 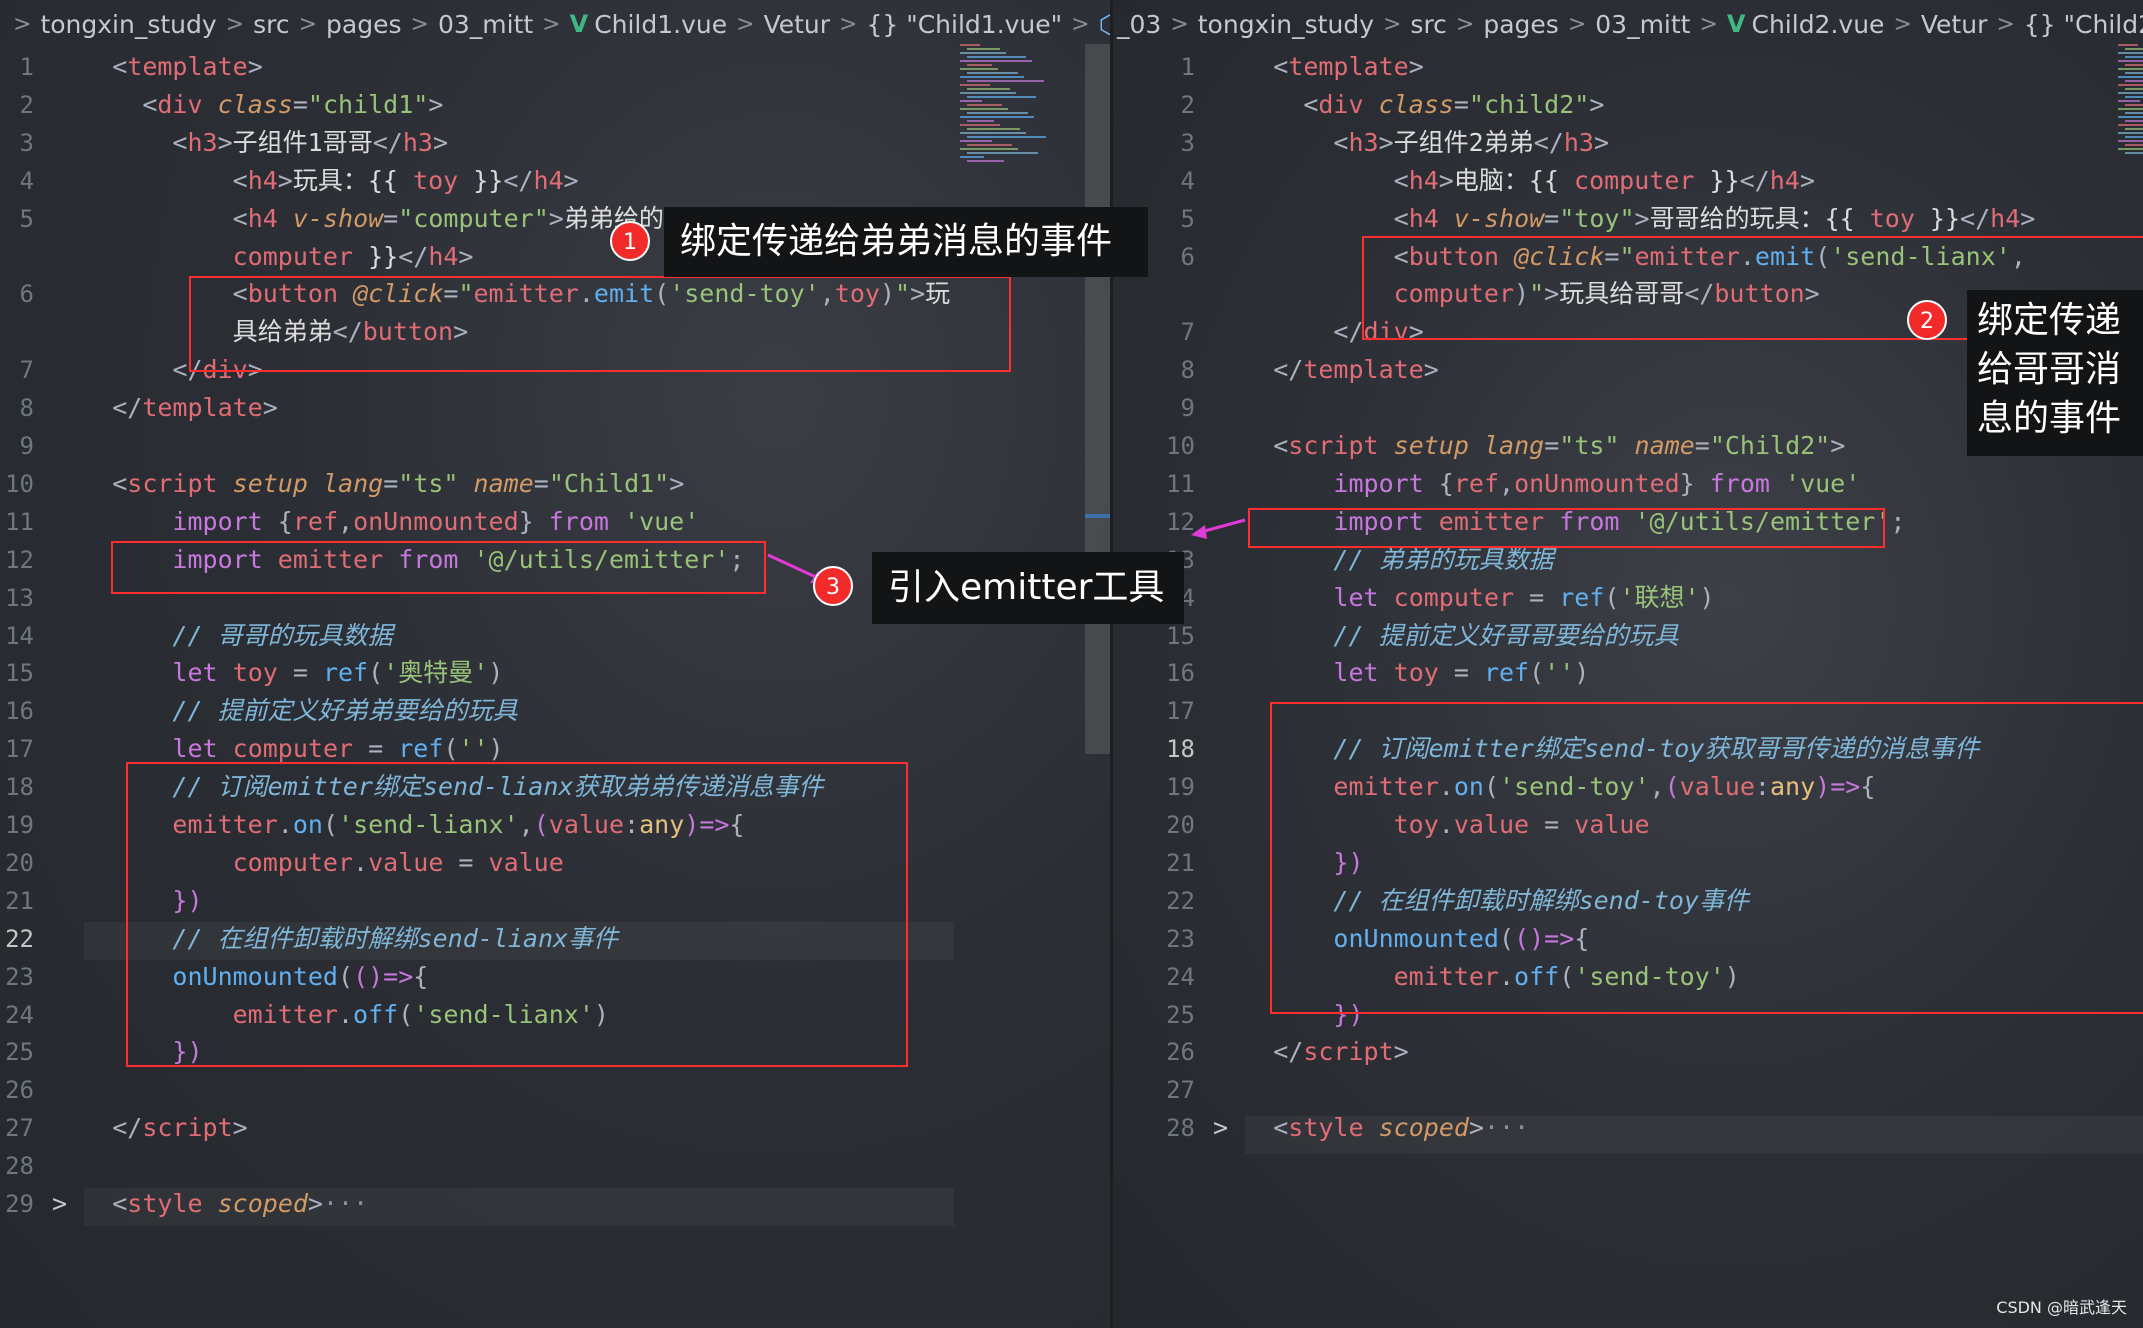 I want to click on code-line: 29 > <style scoped>···, so click(x=555, y=1204).